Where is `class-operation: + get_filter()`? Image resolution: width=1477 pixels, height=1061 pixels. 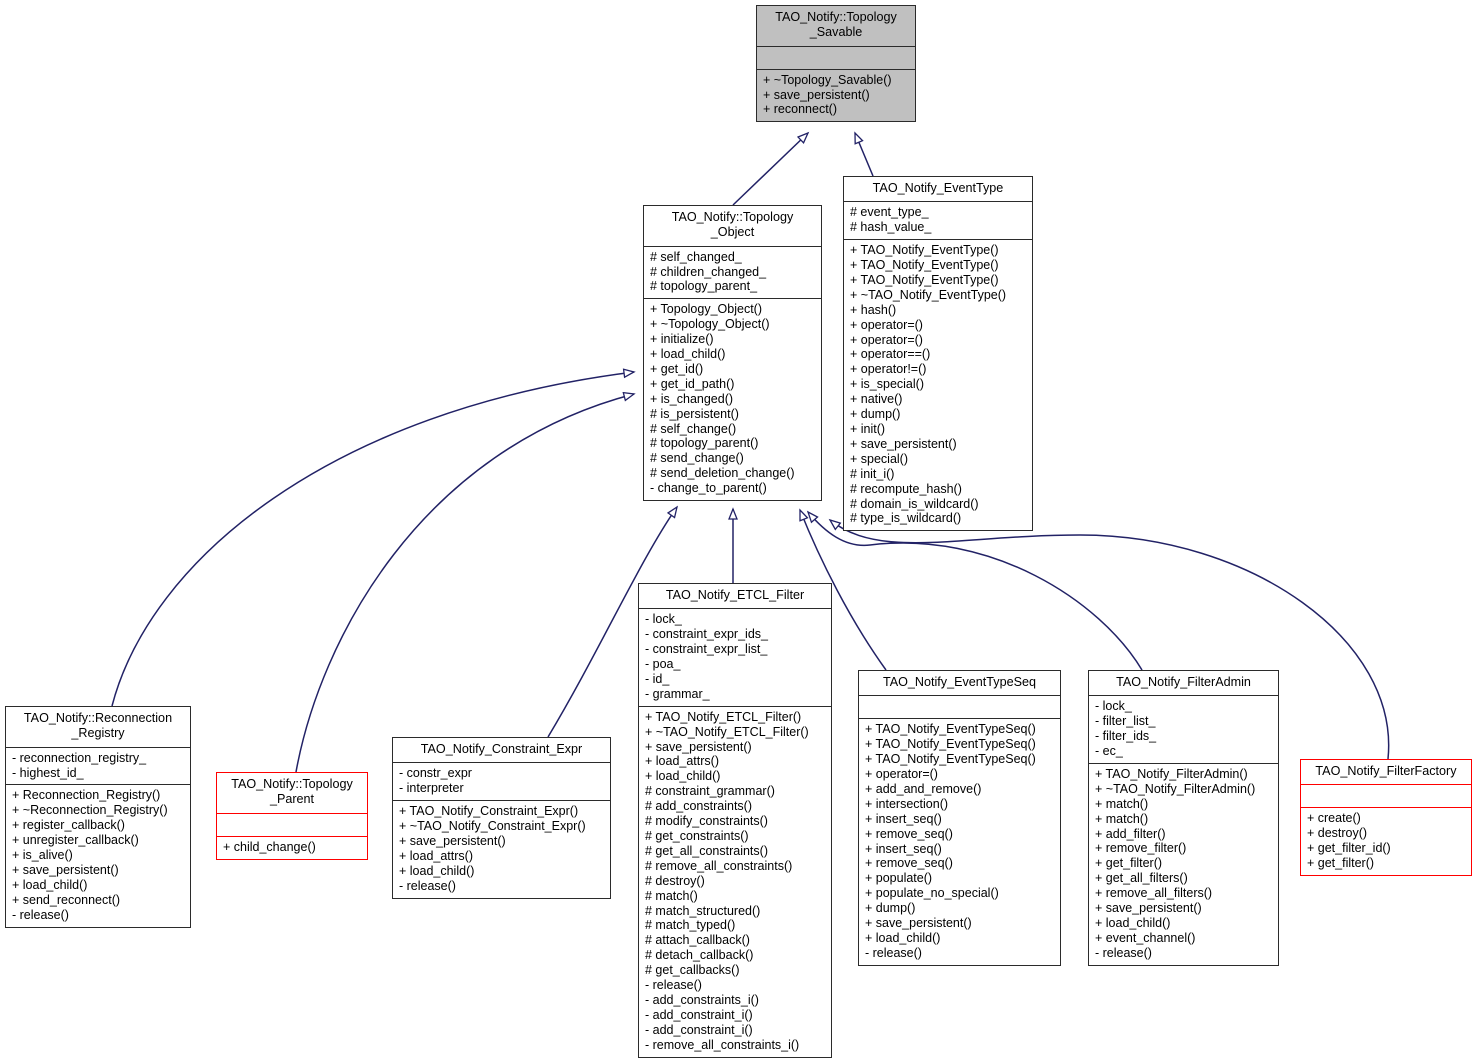
class-operation: + get_filter() is located at coordinates (1129, 863).